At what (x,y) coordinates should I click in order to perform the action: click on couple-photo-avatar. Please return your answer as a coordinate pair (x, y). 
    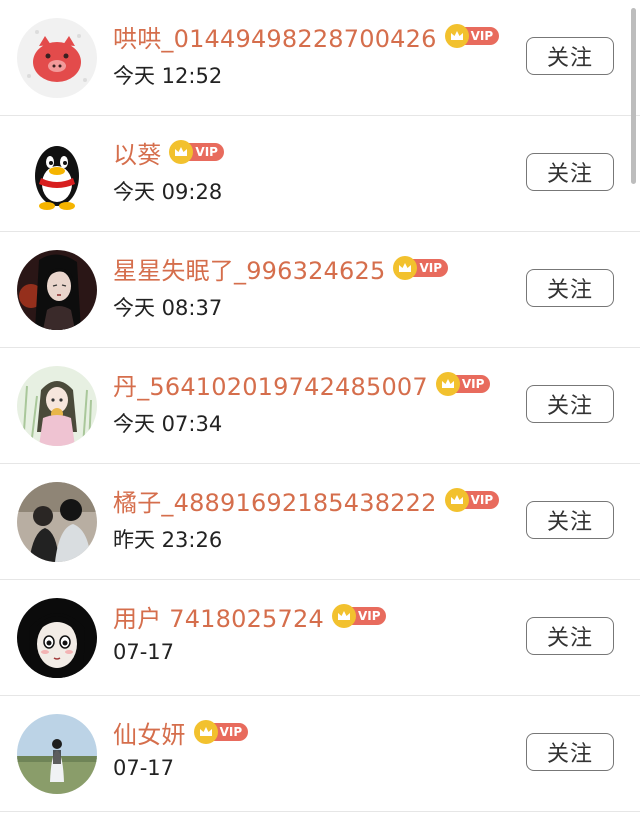
    Looking at the image, I should click on (57, 522).